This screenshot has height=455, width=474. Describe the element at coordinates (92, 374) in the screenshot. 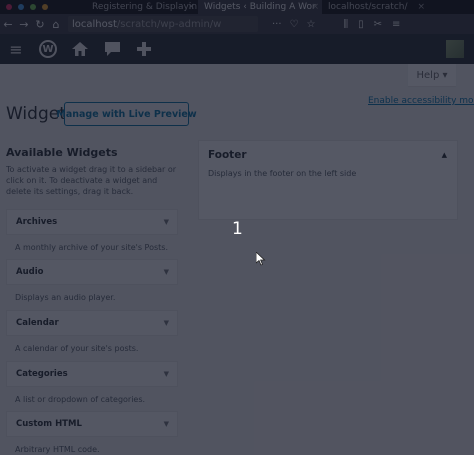

I see `widget-categories: Categories ▼` at that location.